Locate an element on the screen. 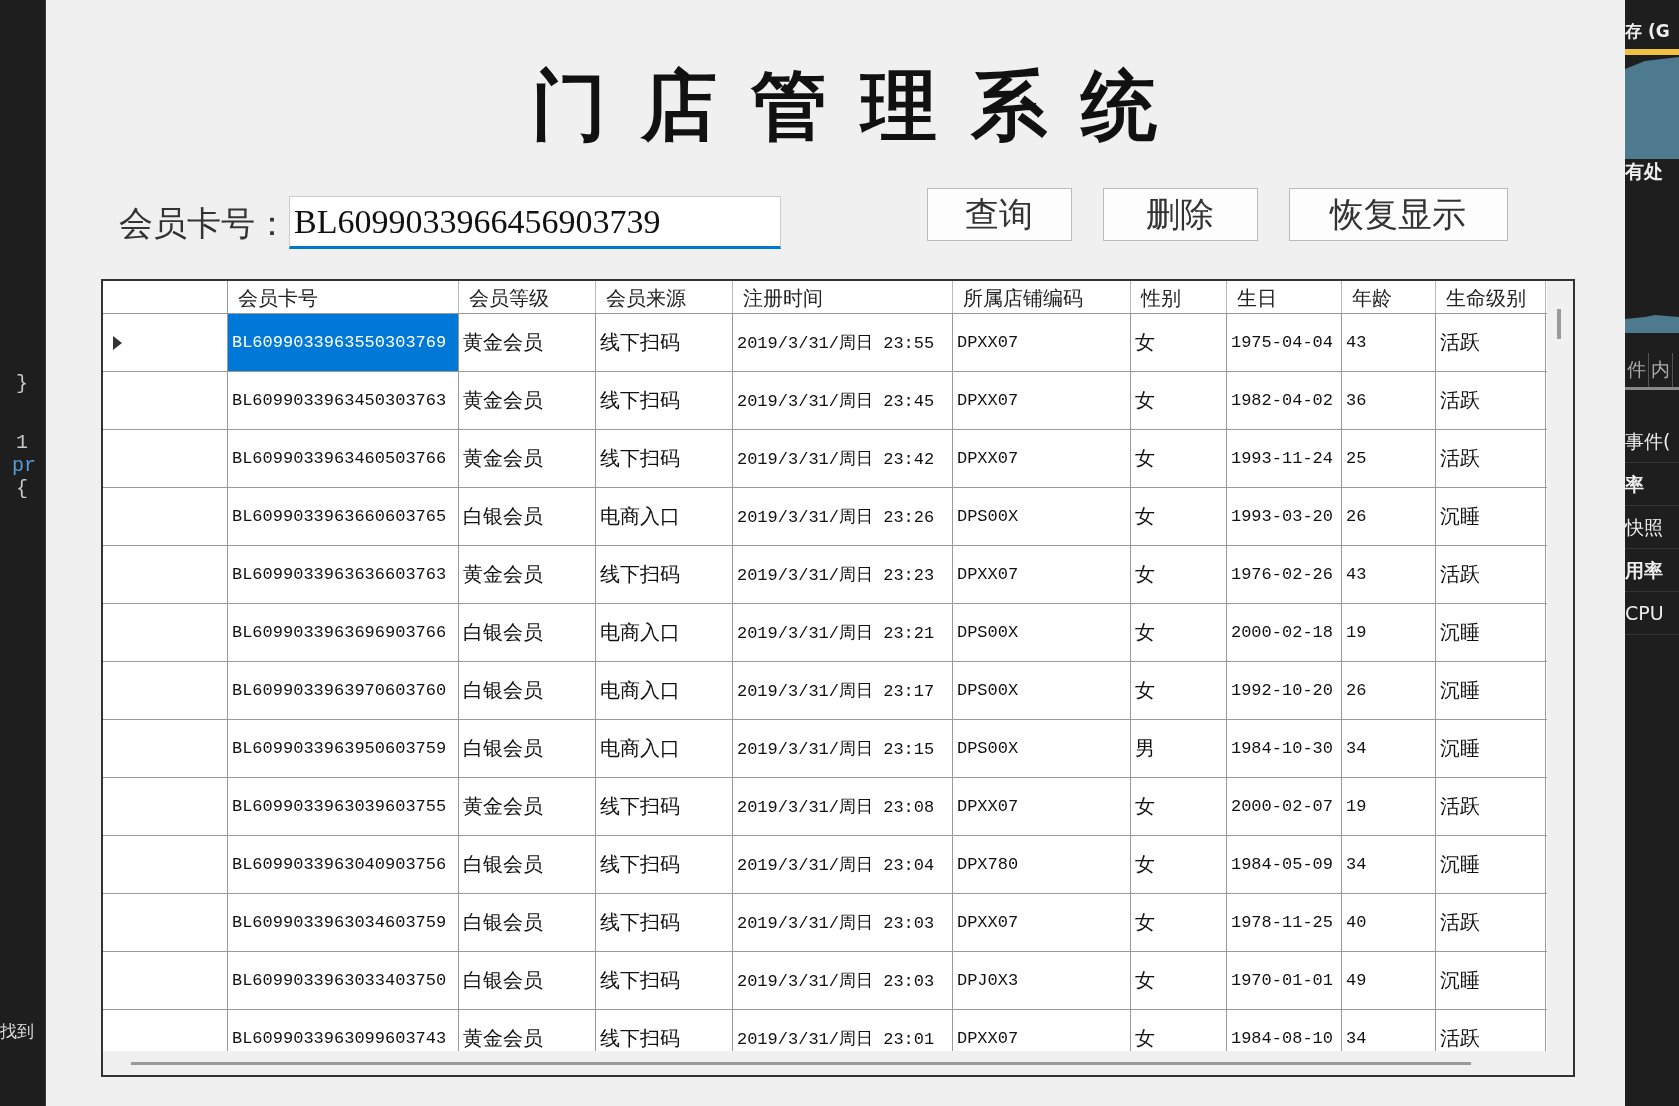 This screenshot has height=1106, width=1679. column-header: 会员等级 is located at coordinates (527, 297).